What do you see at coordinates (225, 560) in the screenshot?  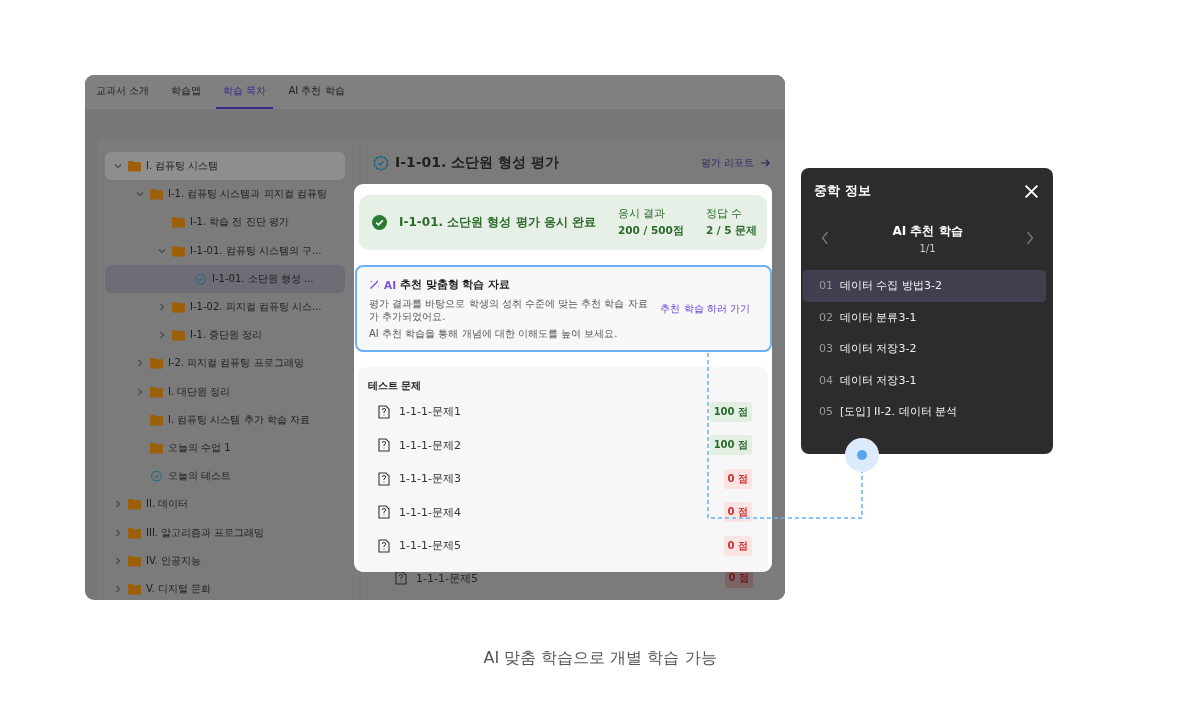 I see `tree-item: IV. 인공지능` at bounding box center [225, 560].